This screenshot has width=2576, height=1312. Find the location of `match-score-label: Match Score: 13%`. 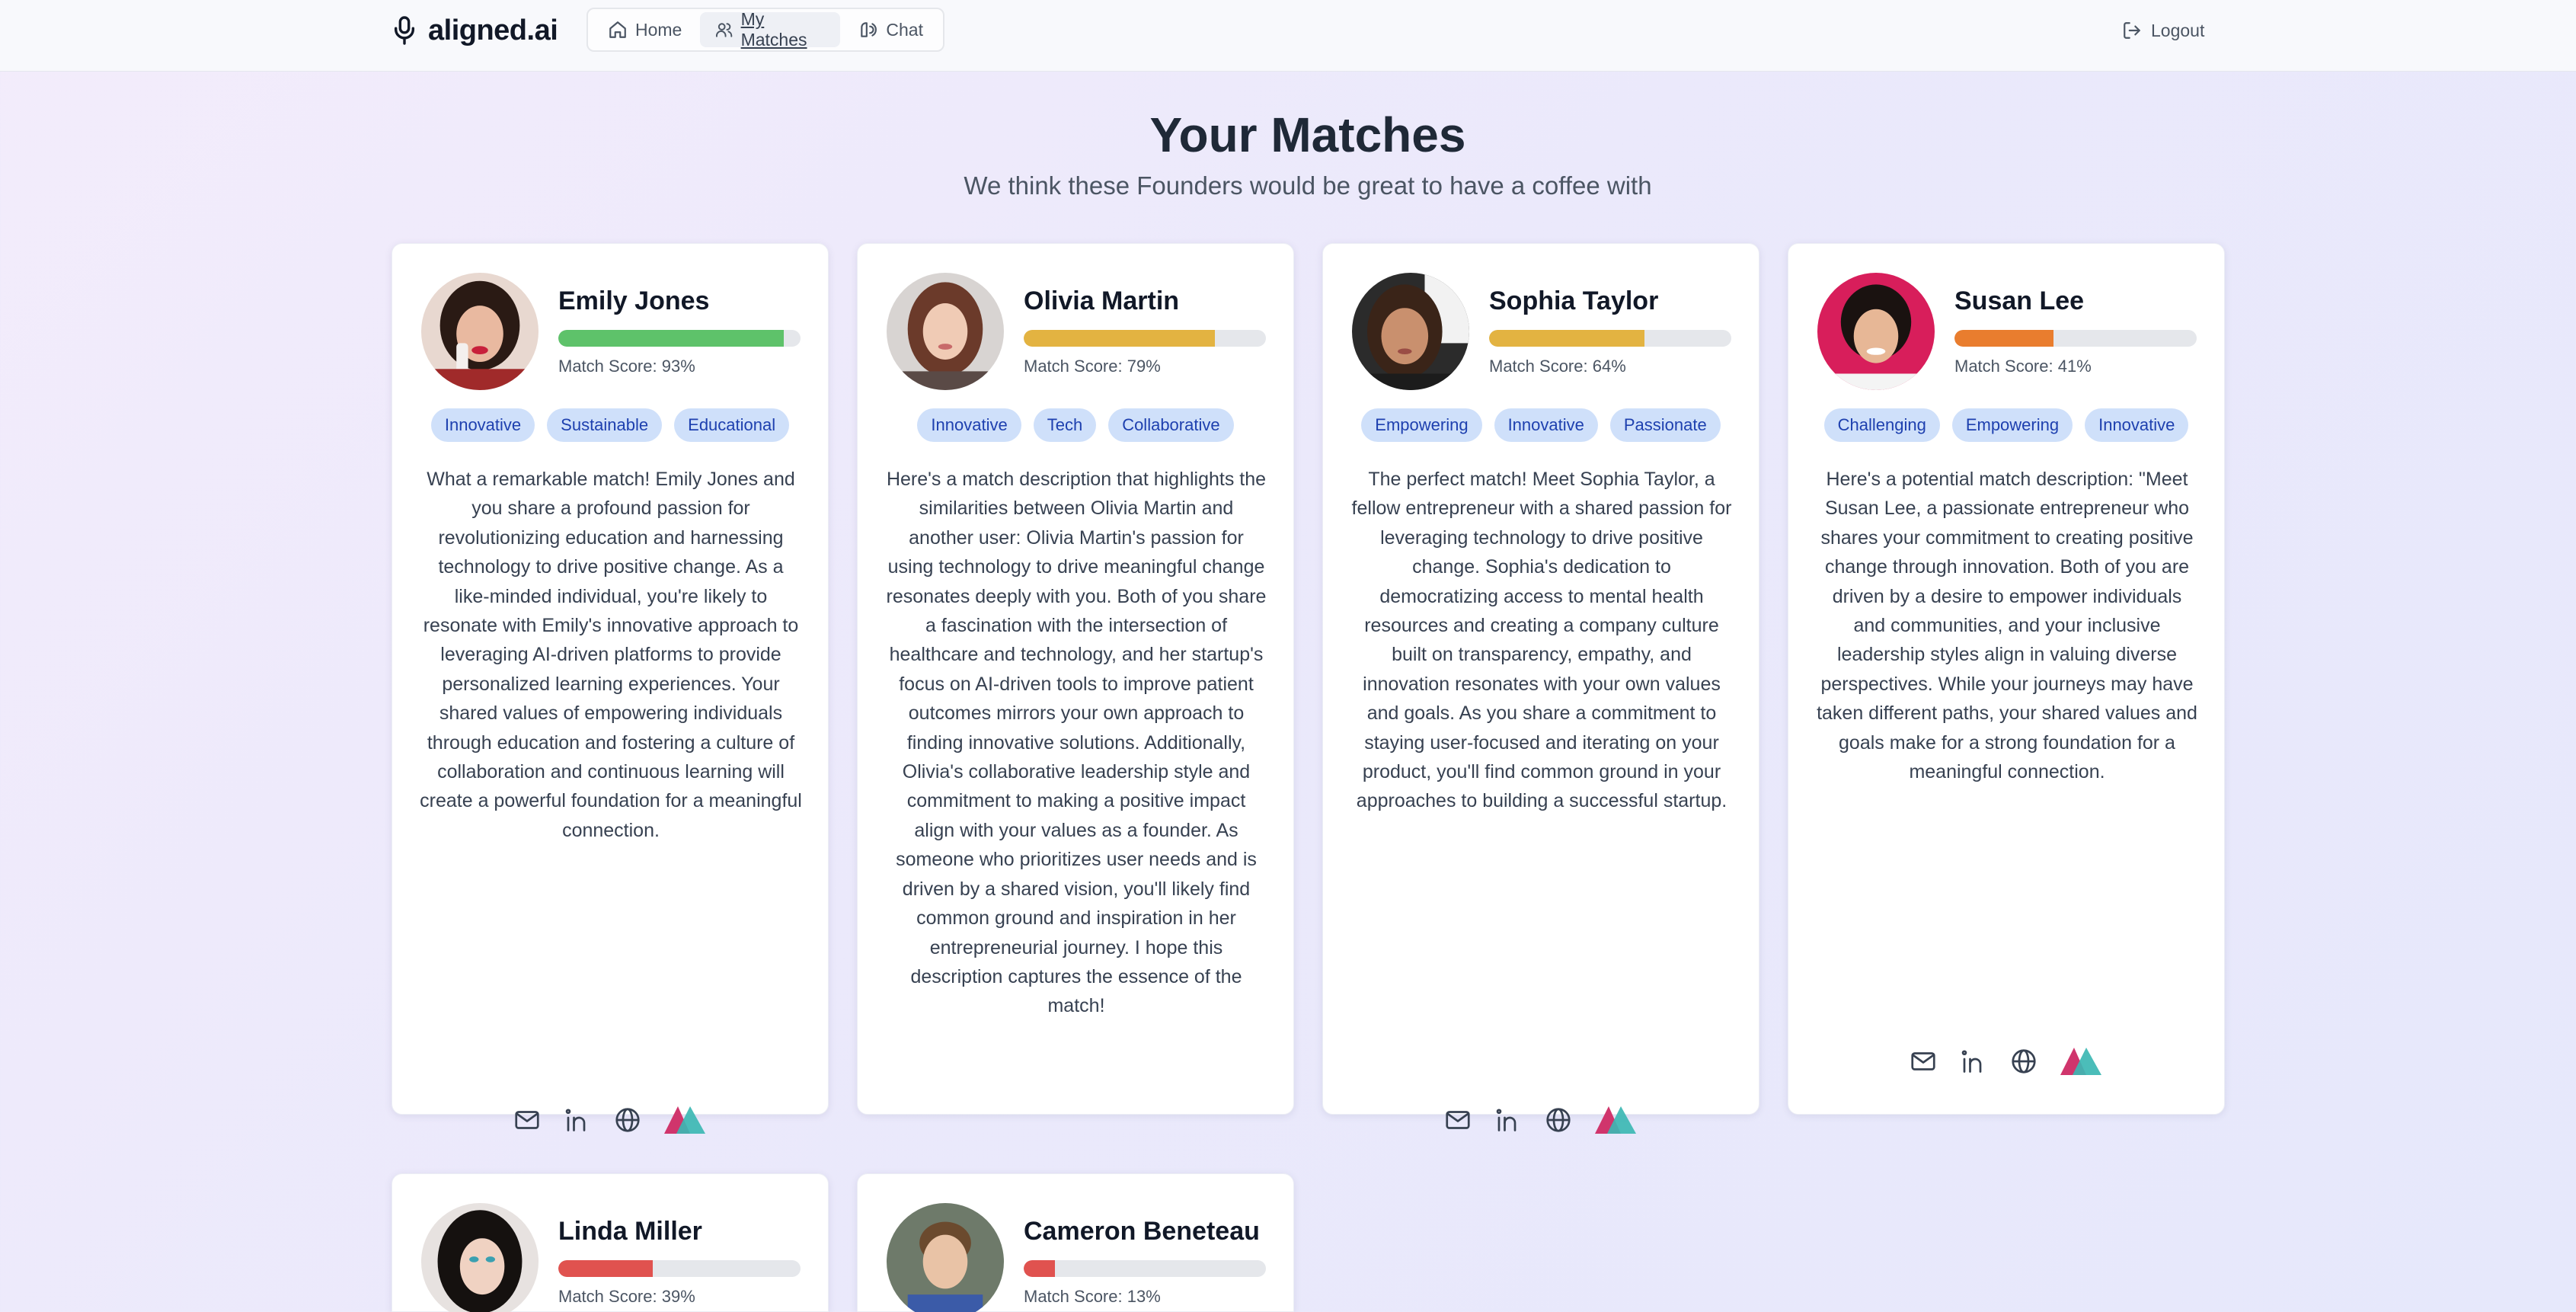

match-score-label: Match Score: 13% is located at coordinates (1093, 1296).